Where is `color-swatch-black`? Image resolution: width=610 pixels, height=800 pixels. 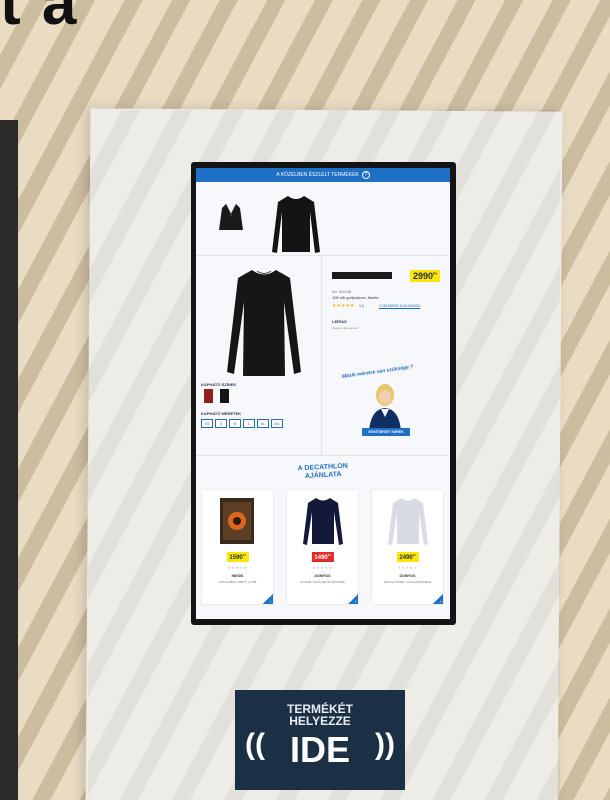
color-swatch-black is located at coordinates (224, 396).